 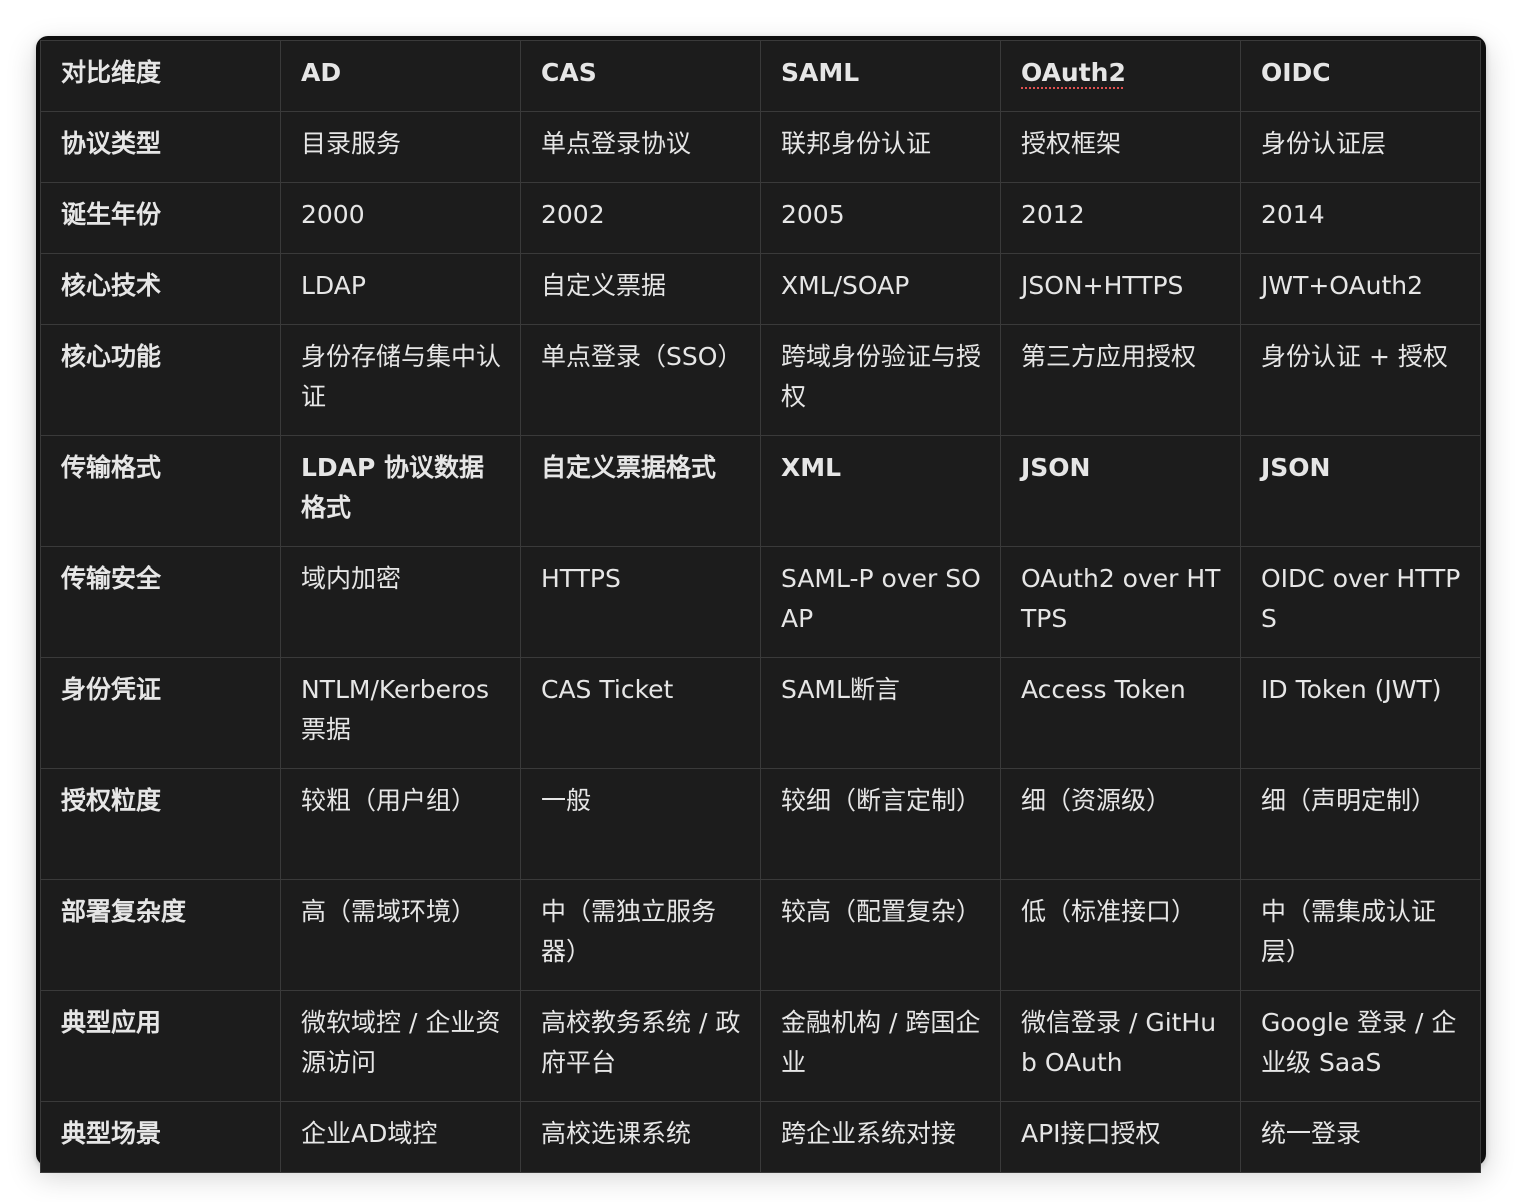 I want to click on table-cell: 低（标准接口）, so click(x=1120, y=935).